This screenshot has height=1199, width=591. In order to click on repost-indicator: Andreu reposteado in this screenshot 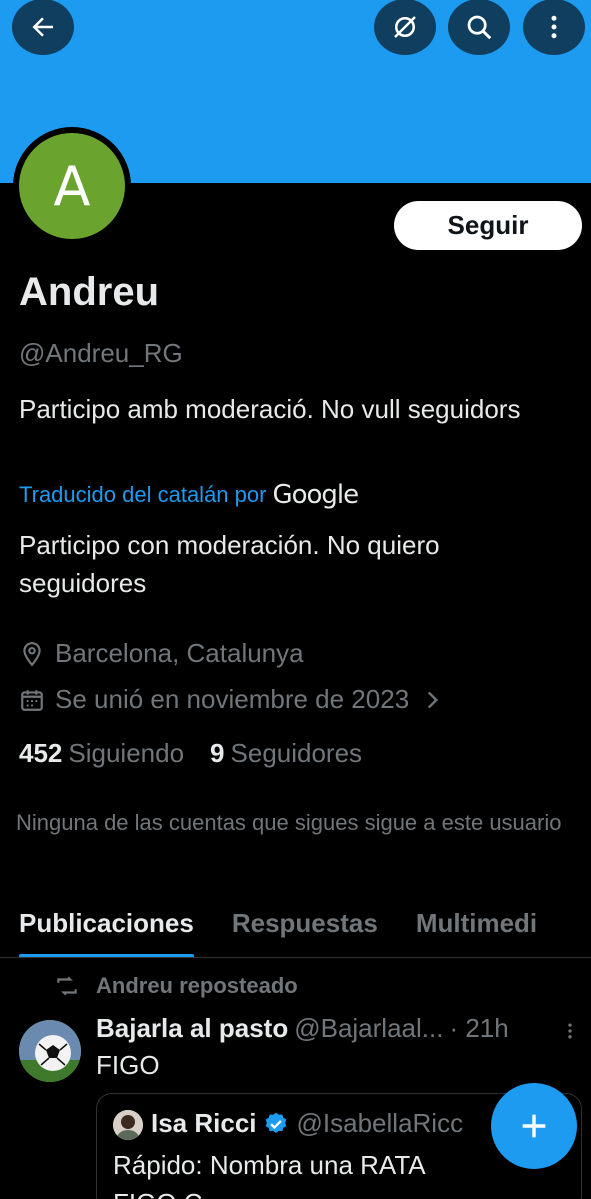, I will do `click(176, 986)`.